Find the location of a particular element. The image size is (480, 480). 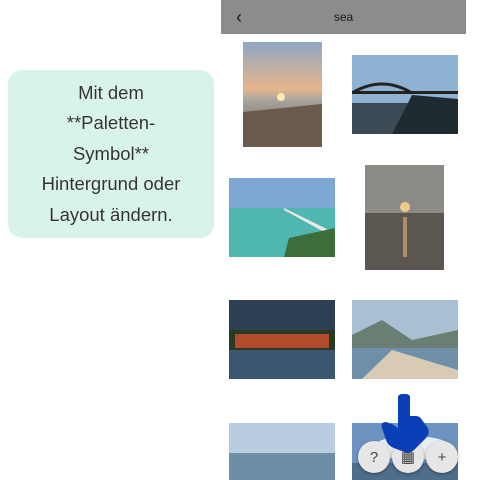

plus-icon: + is located at coordinates (442, 457).